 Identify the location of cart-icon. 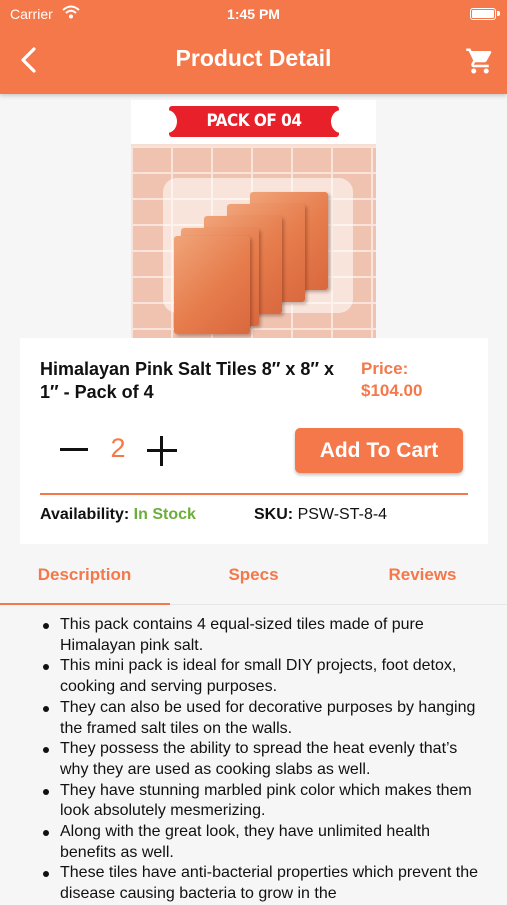
(479, 61).